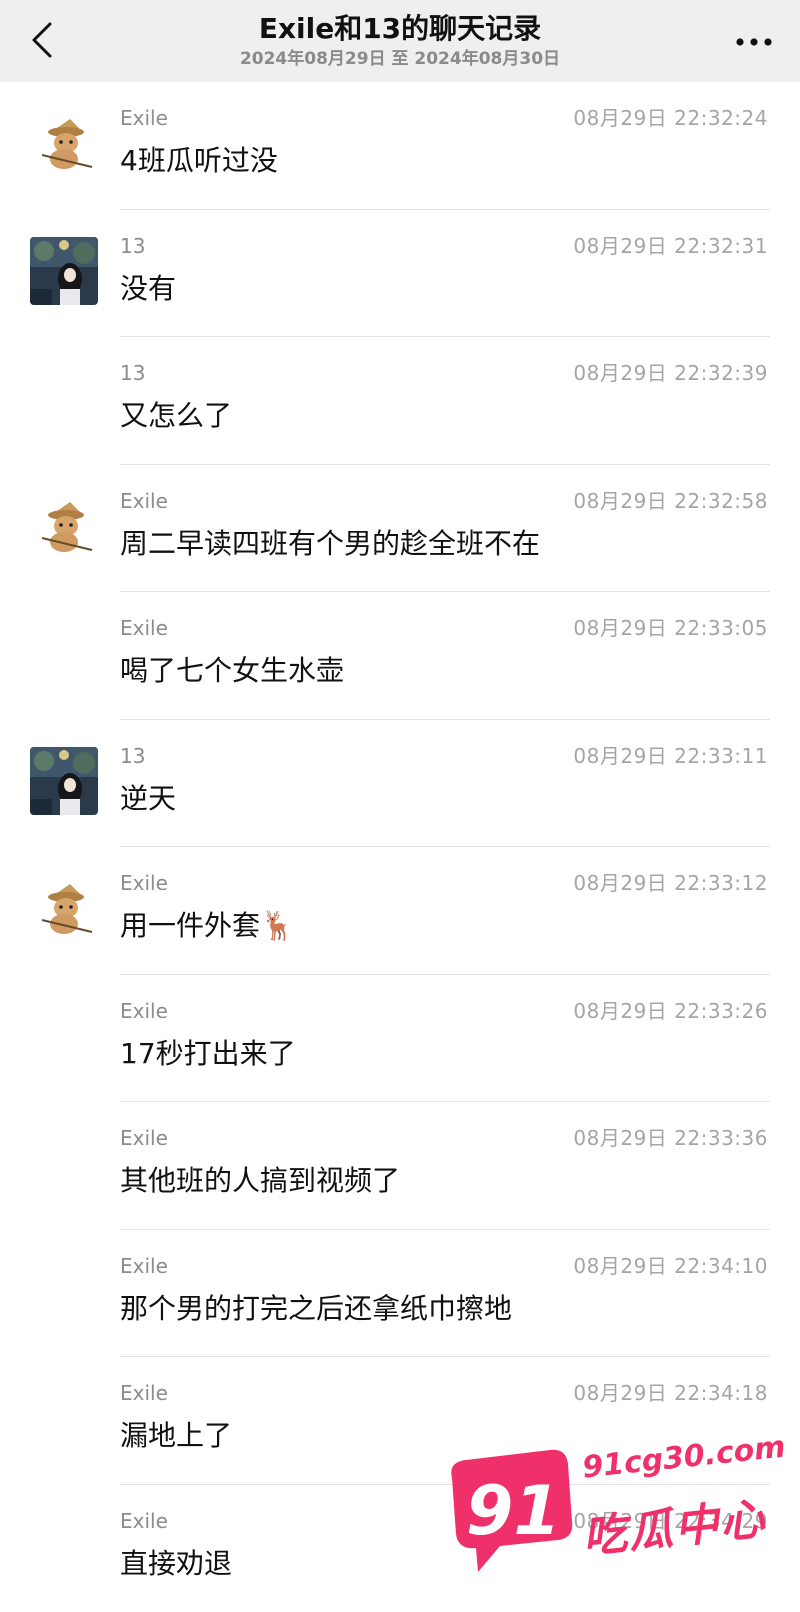  Describe the element at coordinates (674, 1524) in the screenshot. I see `watermark-name: 吃瓜中心` at that location.